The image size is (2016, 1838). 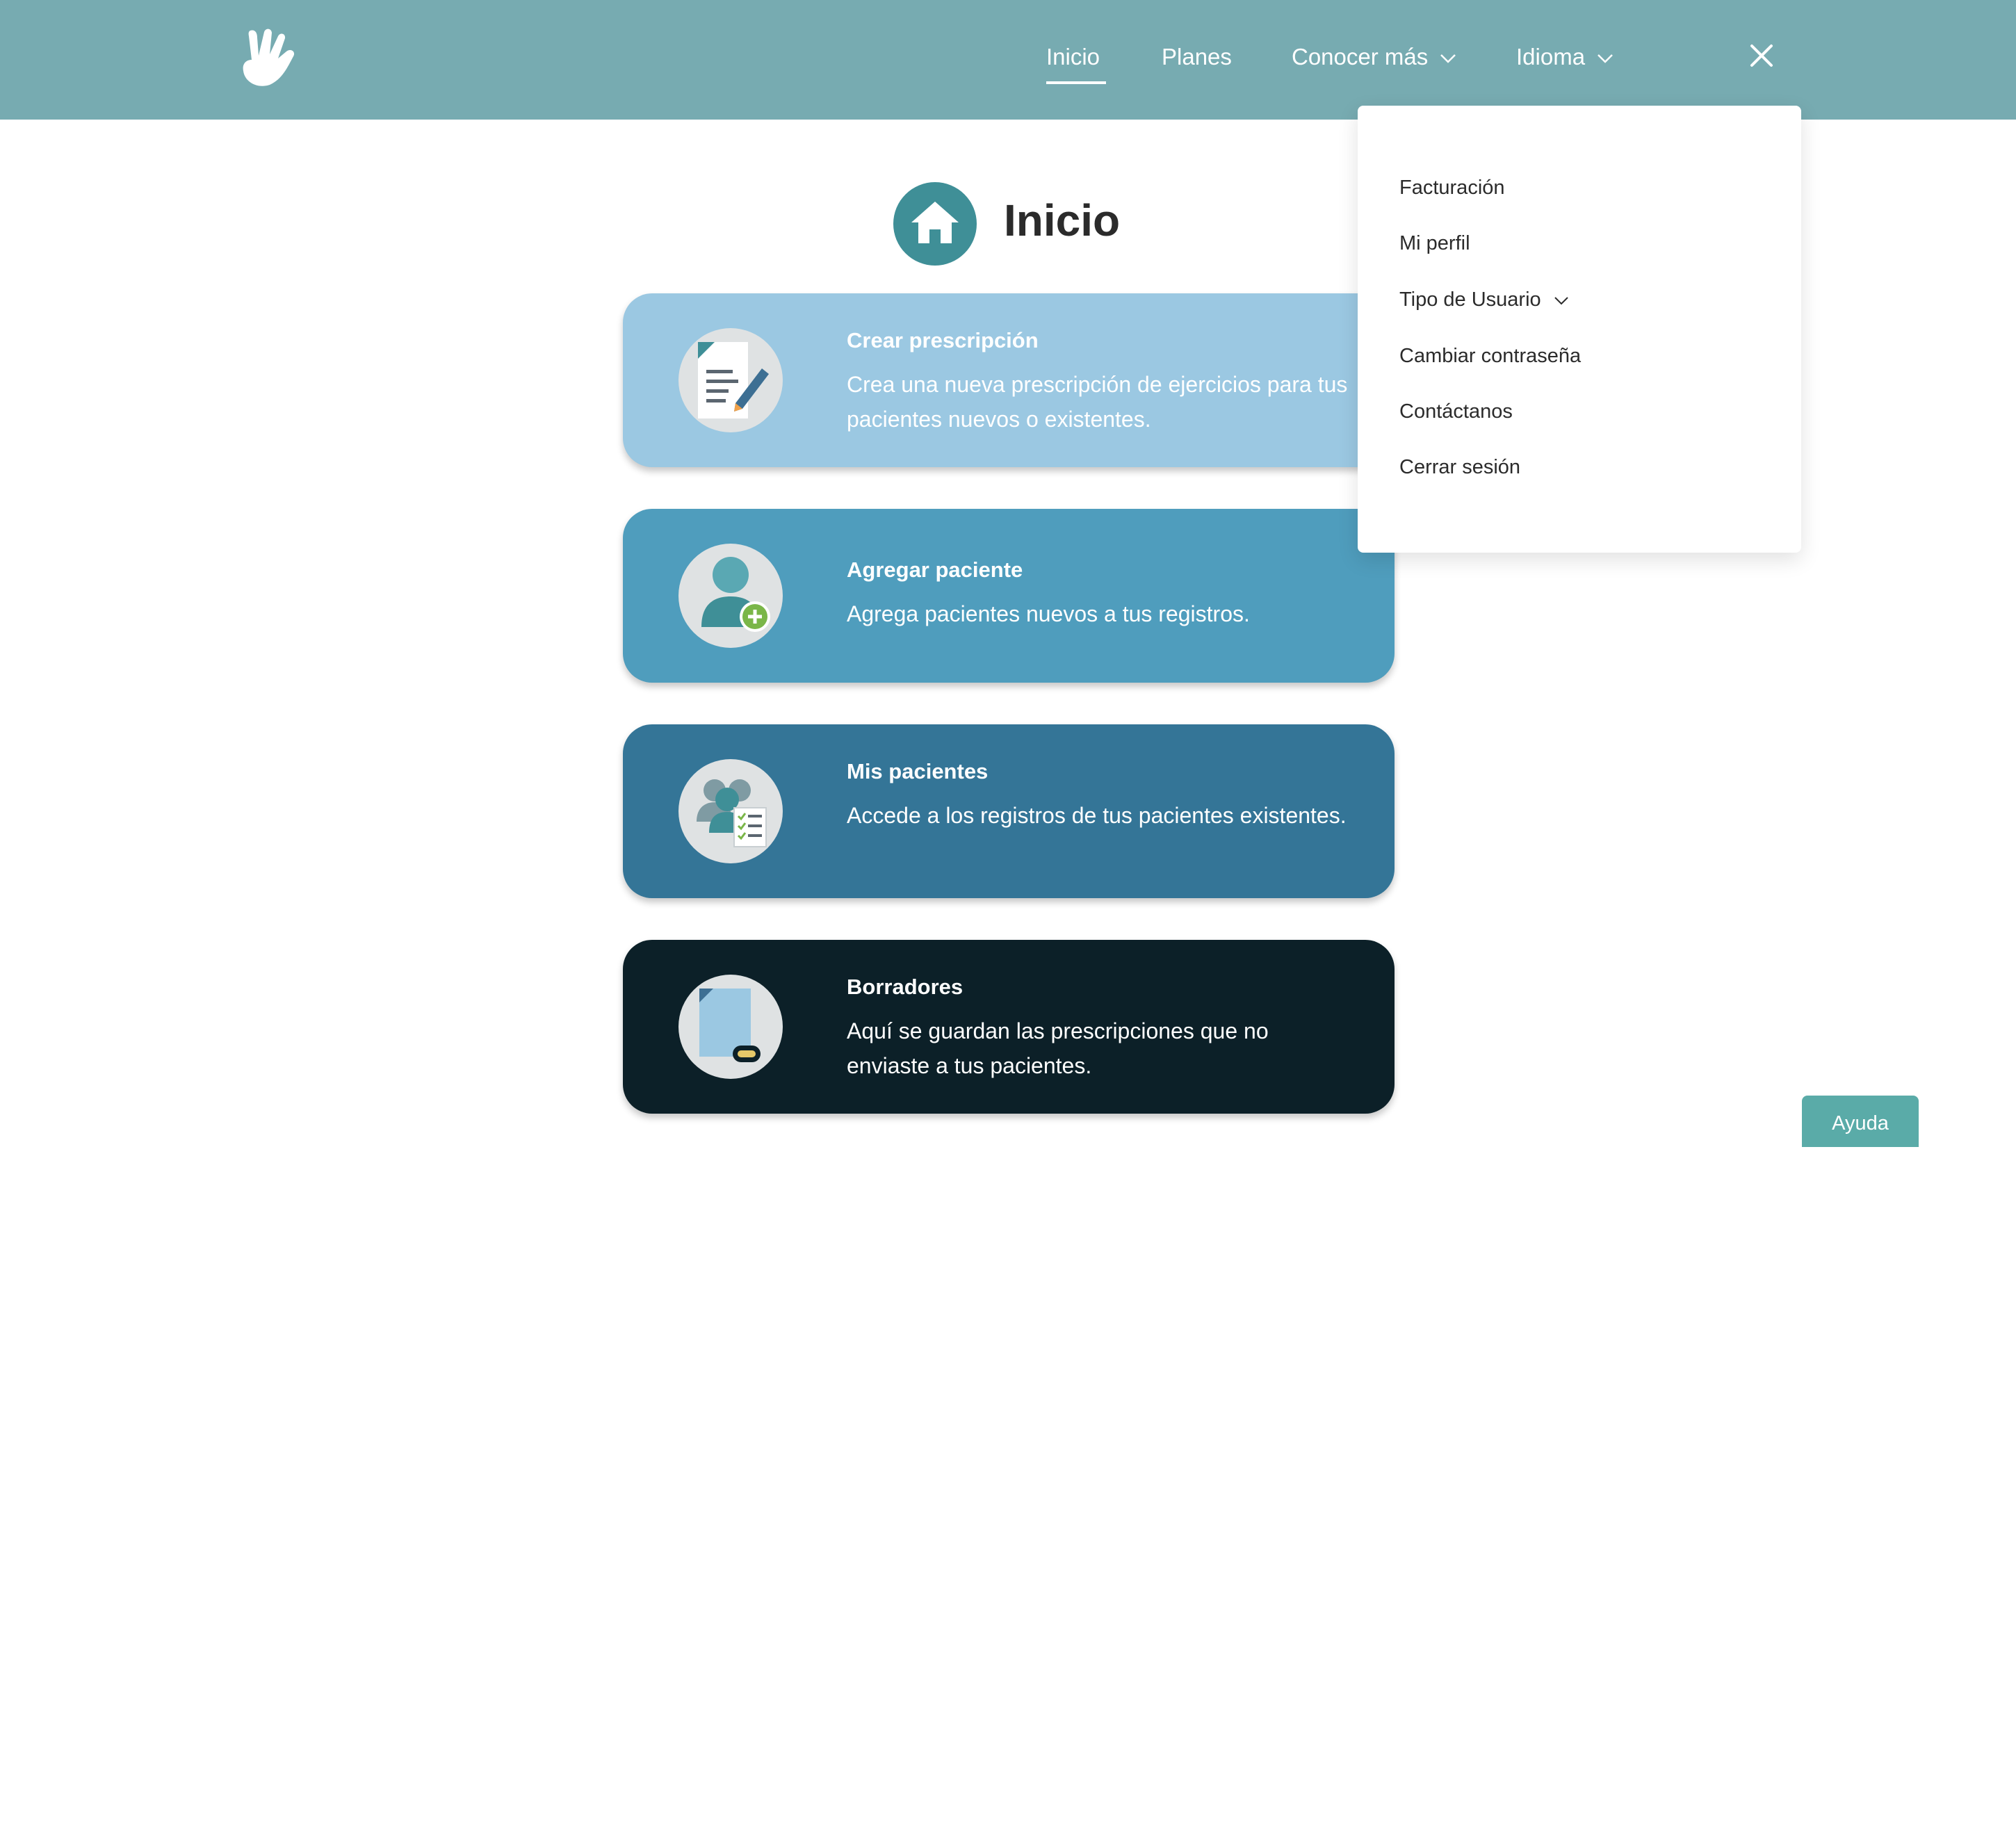 I want to click on nav-item-idioma: Idioma, so click(x=1565, y=57).